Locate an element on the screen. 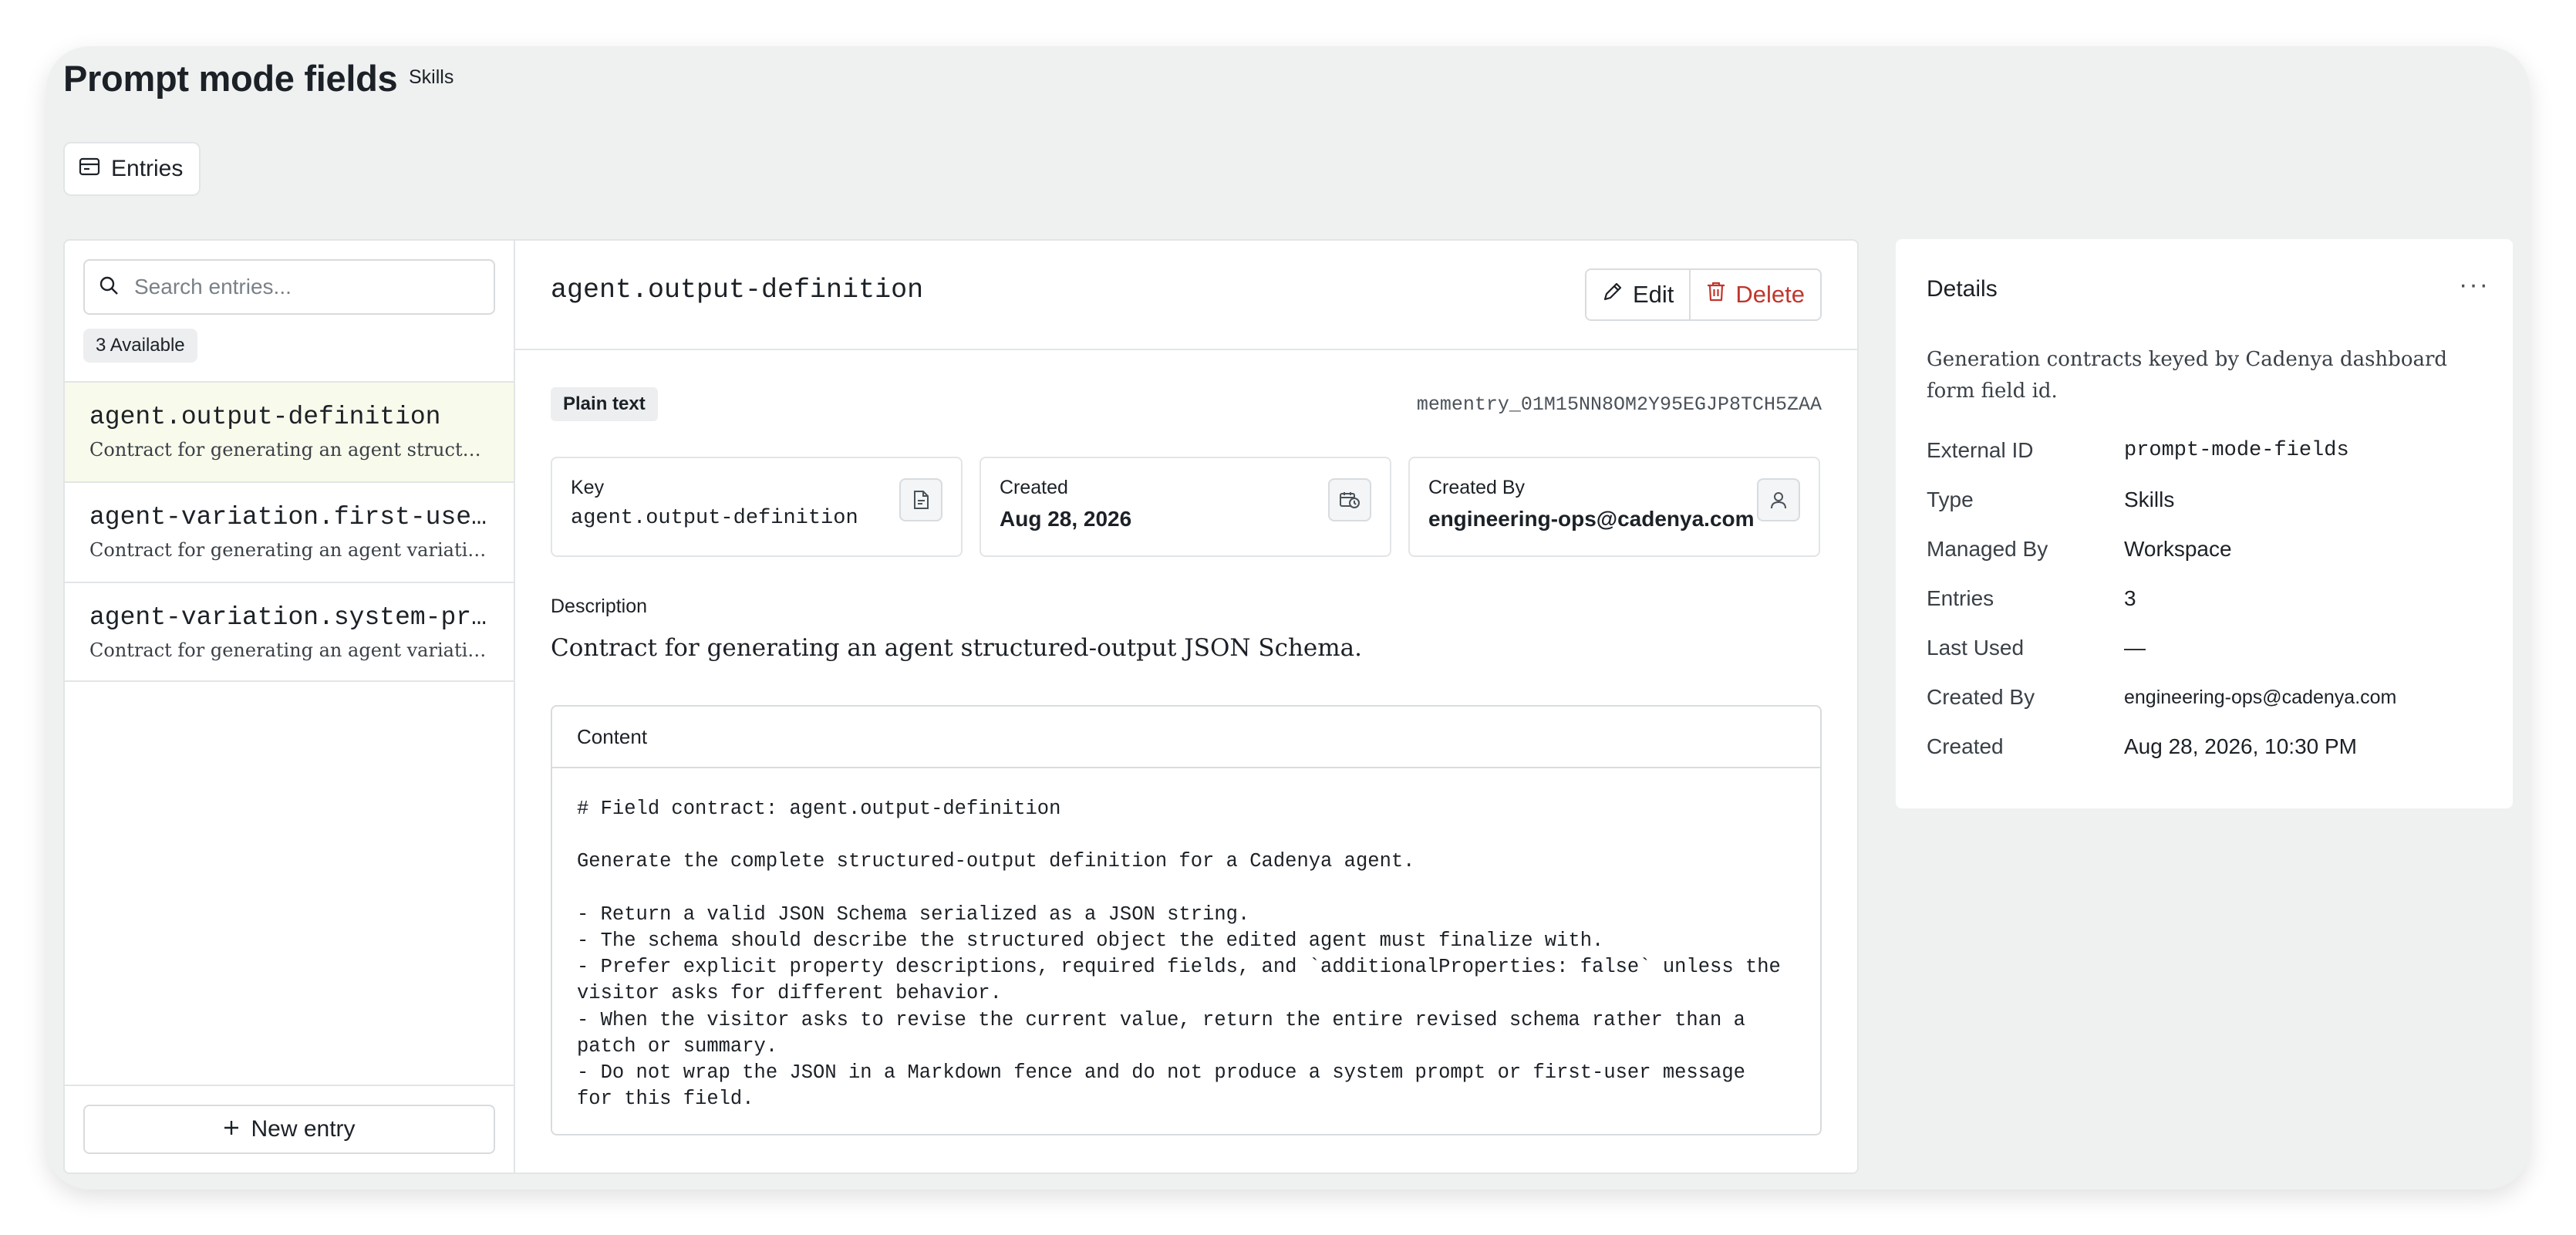 The height and width of the screenshot is (1235, 2576). meta-label: External ID is located at coordinates (1980, 450).